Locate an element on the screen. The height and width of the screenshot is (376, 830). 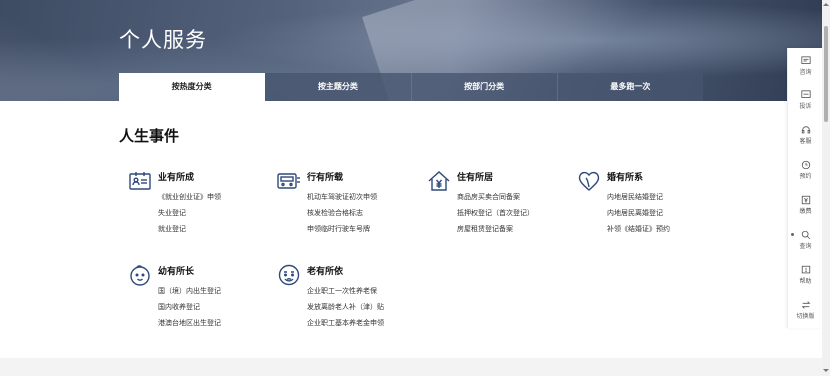
page-title: 个人服务 is located at coordinates (163, 40).